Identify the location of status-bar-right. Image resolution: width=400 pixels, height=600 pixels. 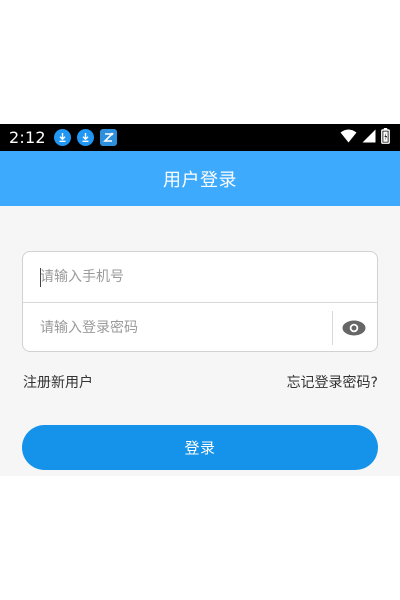
(365, 137).